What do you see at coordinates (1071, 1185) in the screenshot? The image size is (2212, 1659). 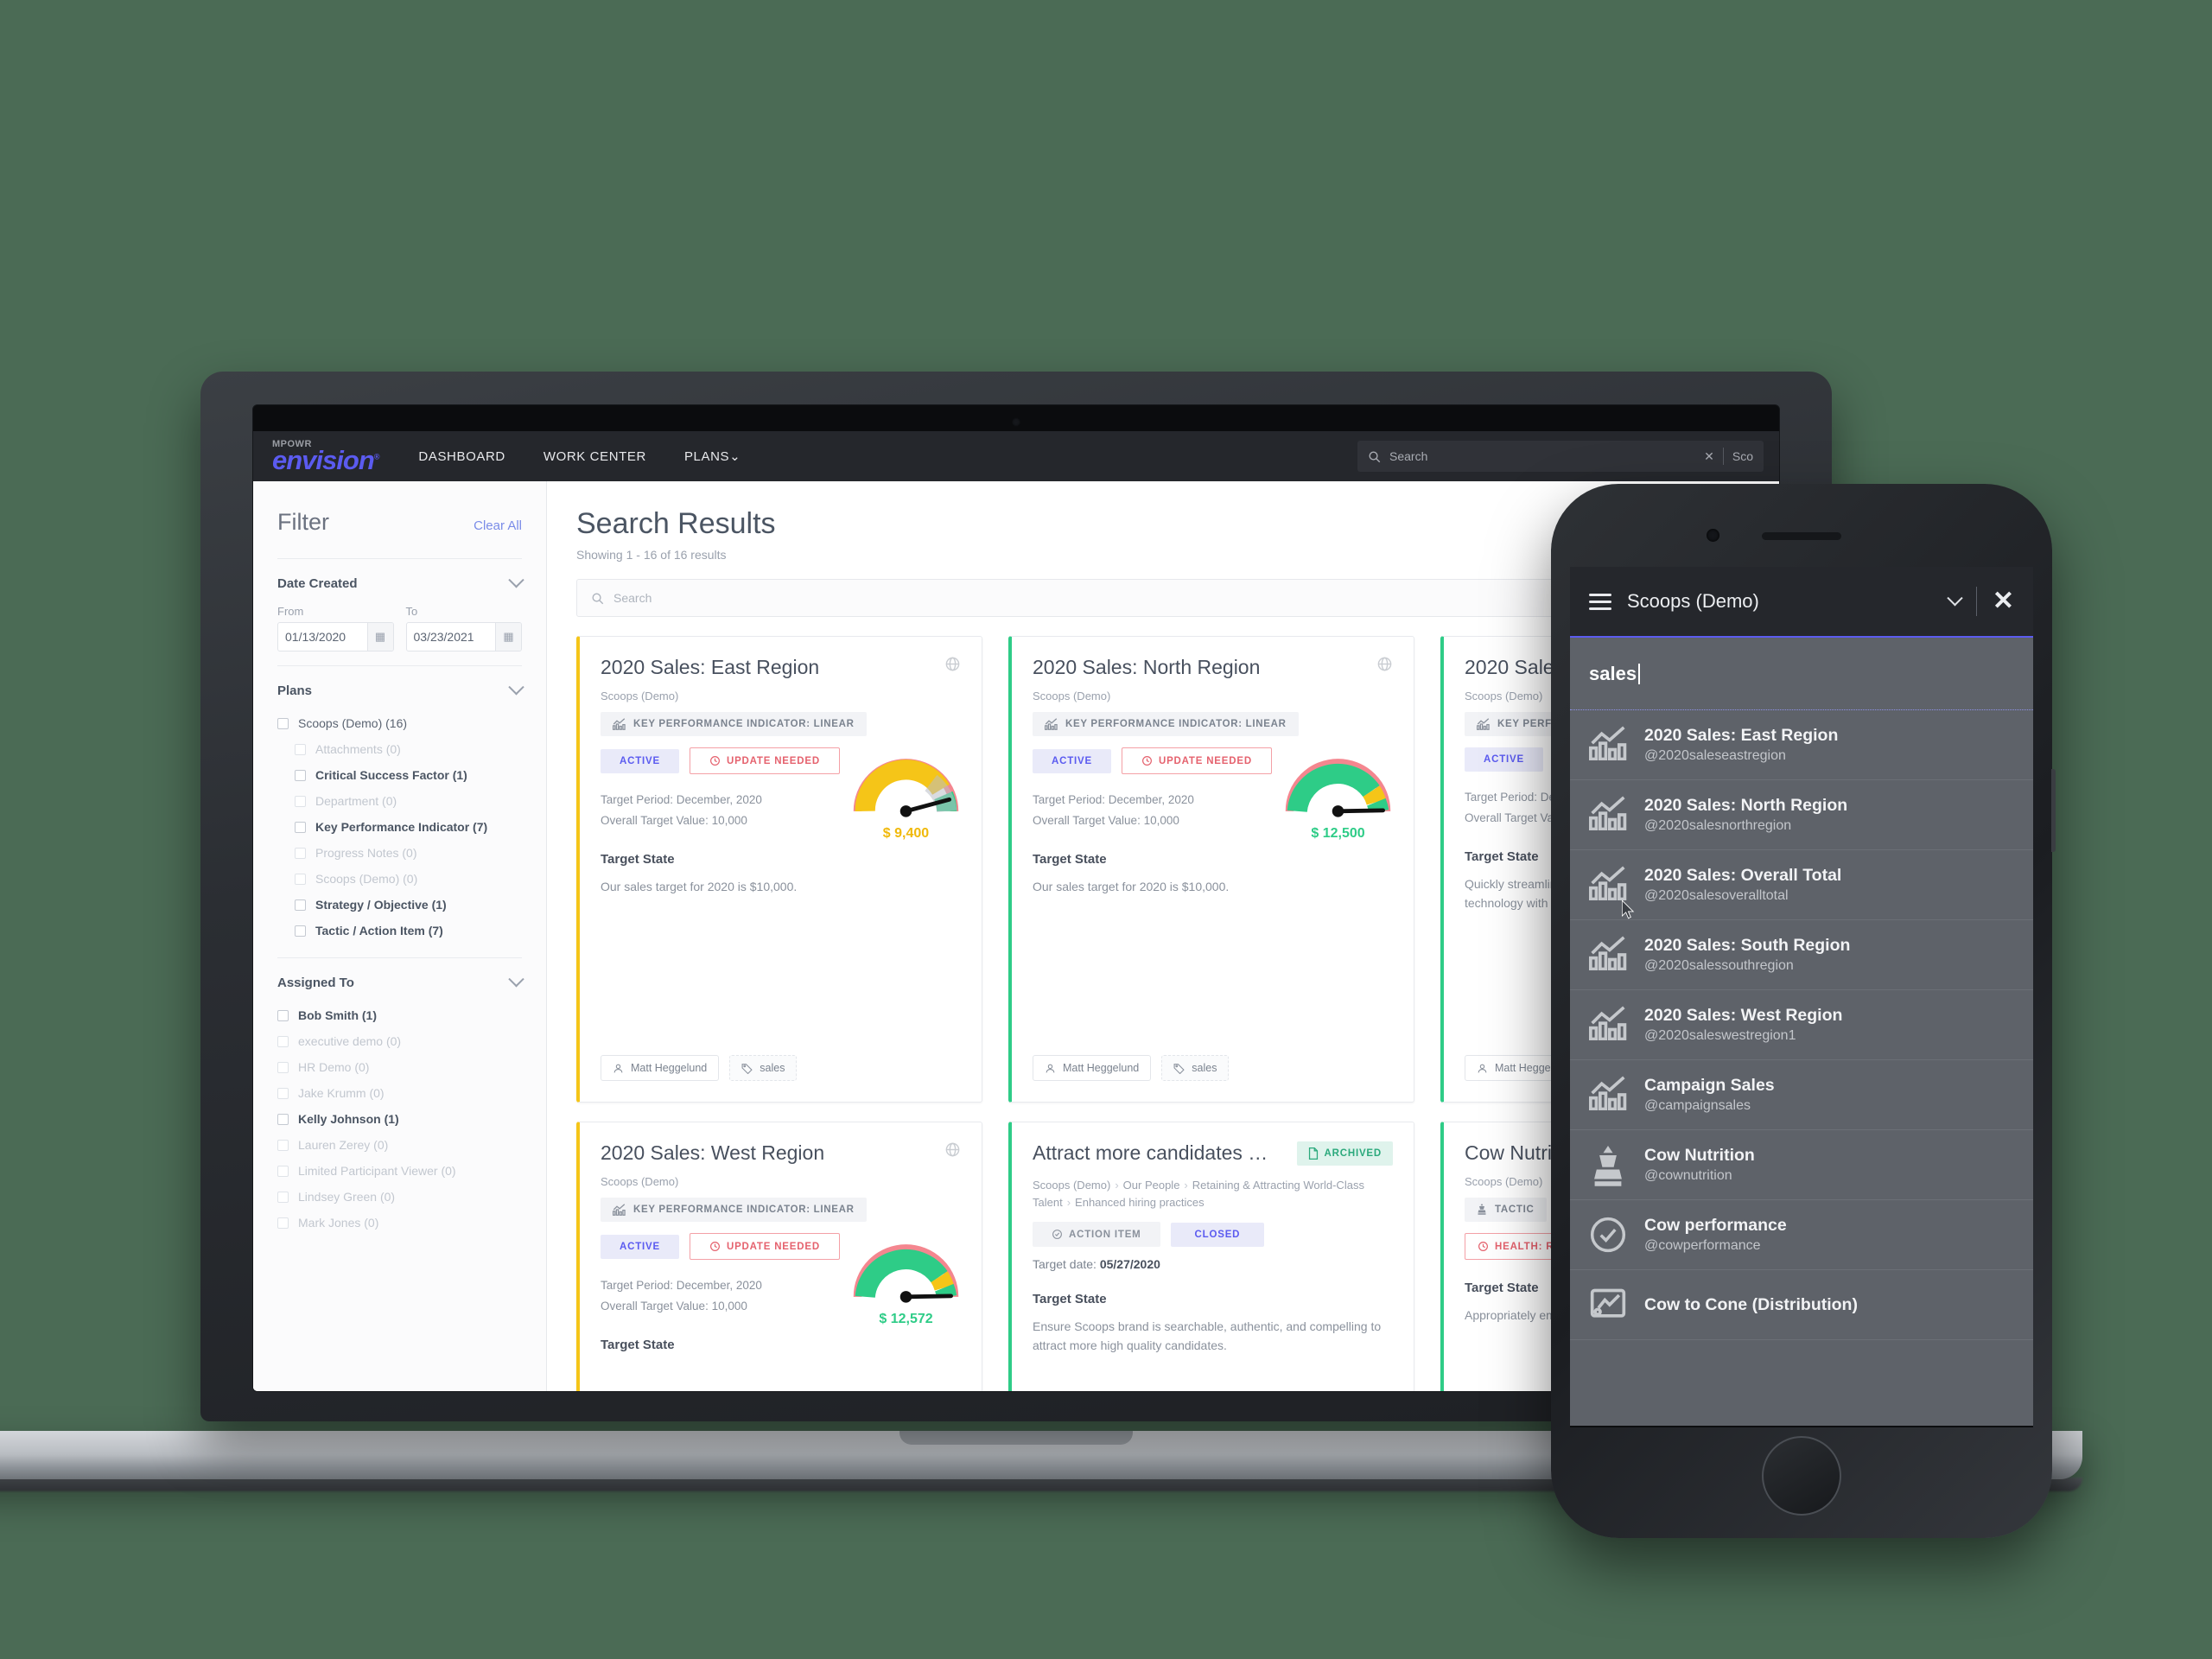 I see `breadcrumb-item: Scoops (Demo)` at bounding box center [1071, 1185].